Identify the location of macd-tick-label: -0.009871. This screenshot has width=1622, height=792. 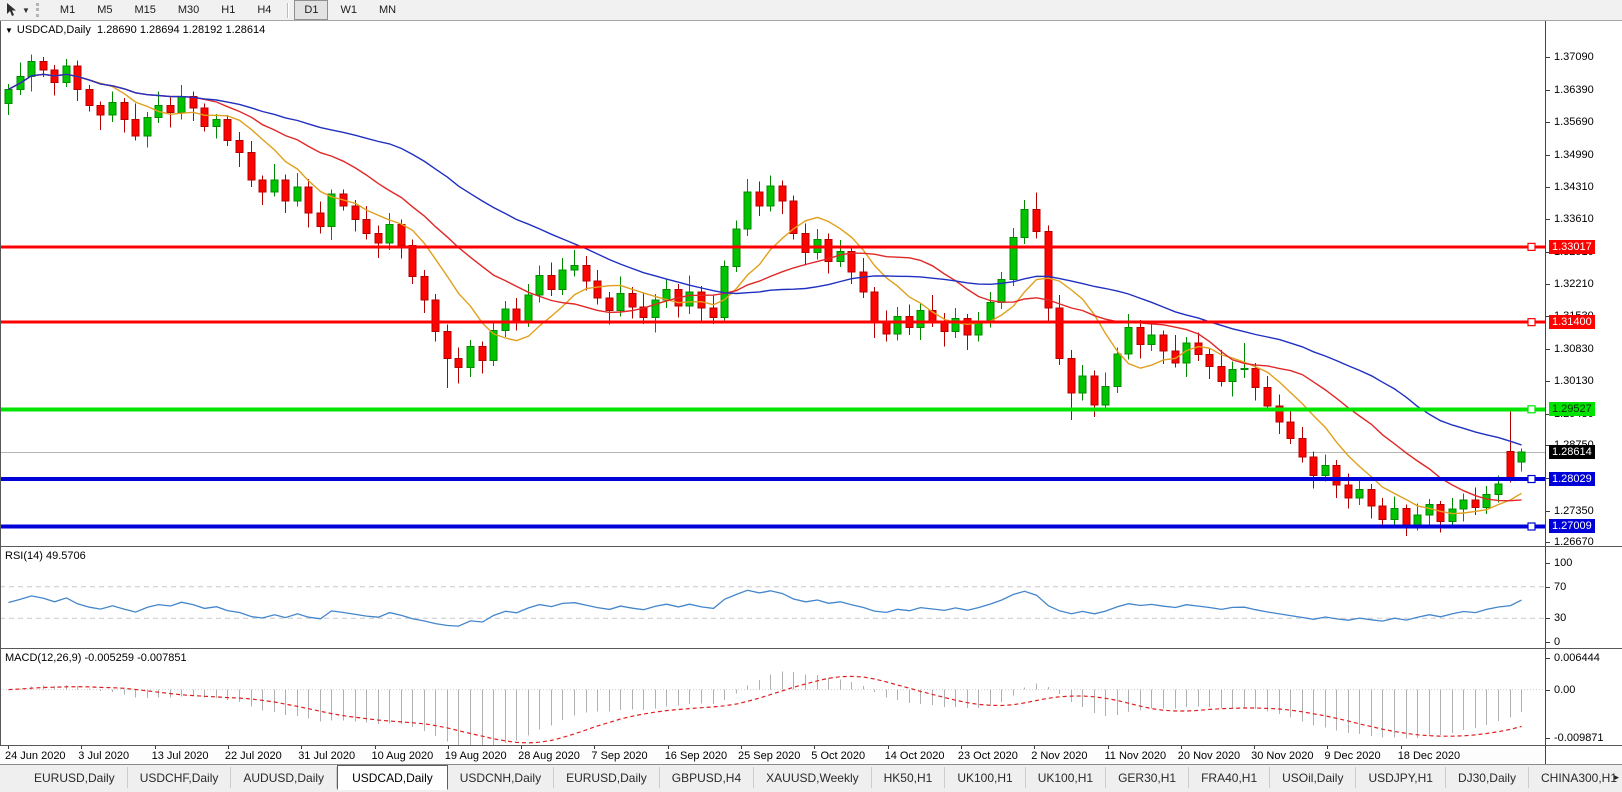
(1579, 737).